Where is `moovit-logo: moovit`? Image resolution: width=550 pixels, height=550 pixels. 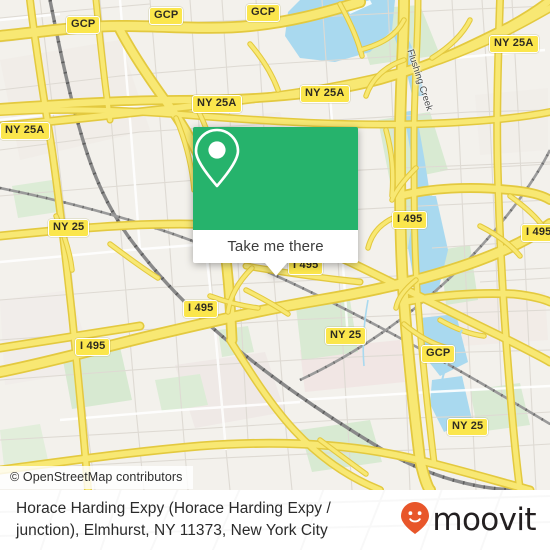
moovit-logo: moovit is located at coordinates (468, 520).